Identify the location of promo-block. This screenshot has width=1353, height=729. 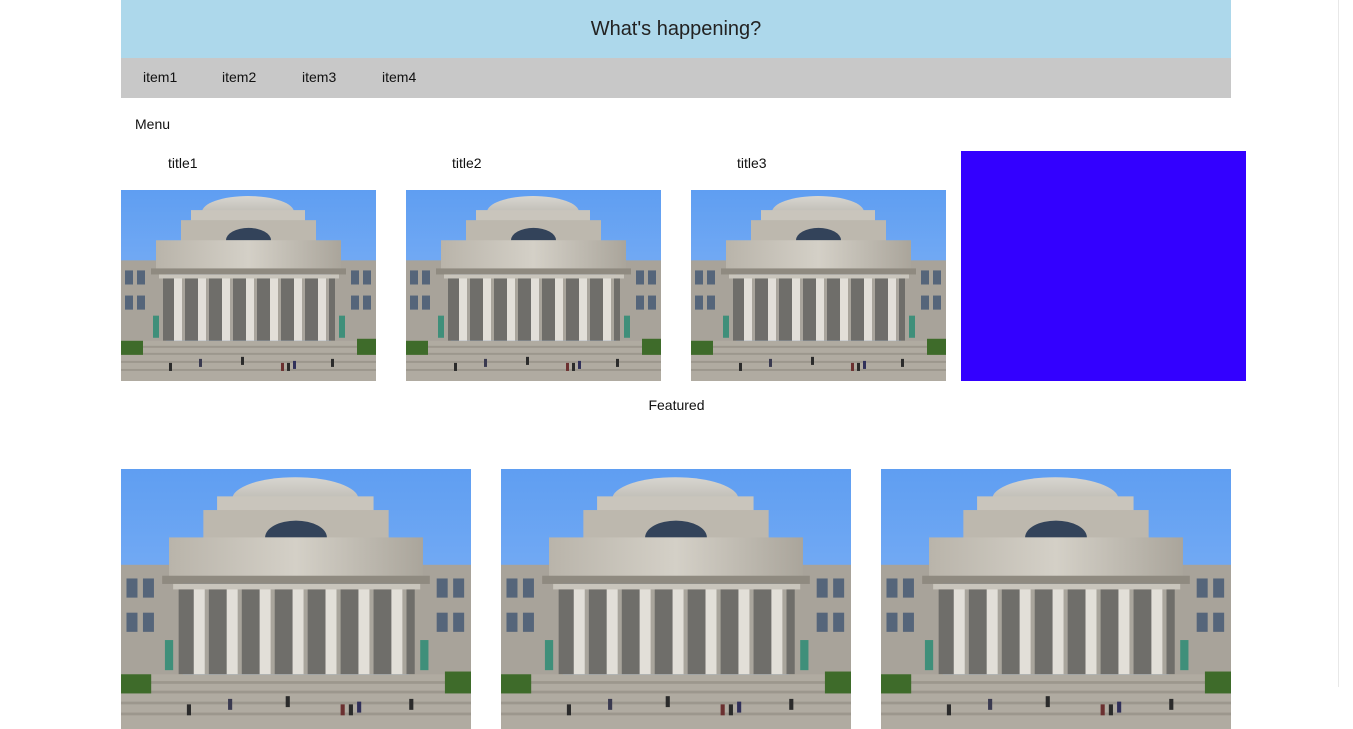
(1103, 266).